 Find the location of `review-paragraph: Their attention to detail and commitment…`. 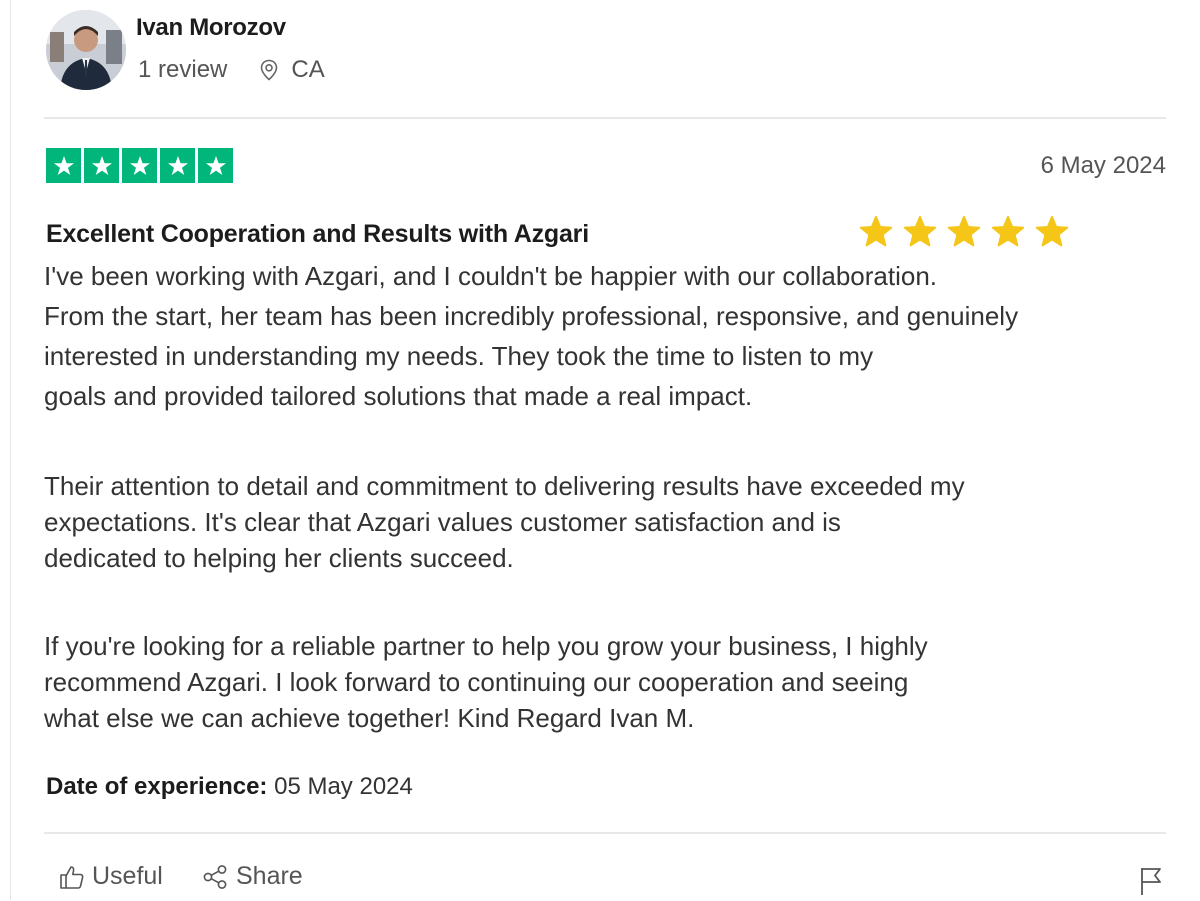

review-paragraph: Their attention to detail and commitment… is located at coordinates (504, 522).